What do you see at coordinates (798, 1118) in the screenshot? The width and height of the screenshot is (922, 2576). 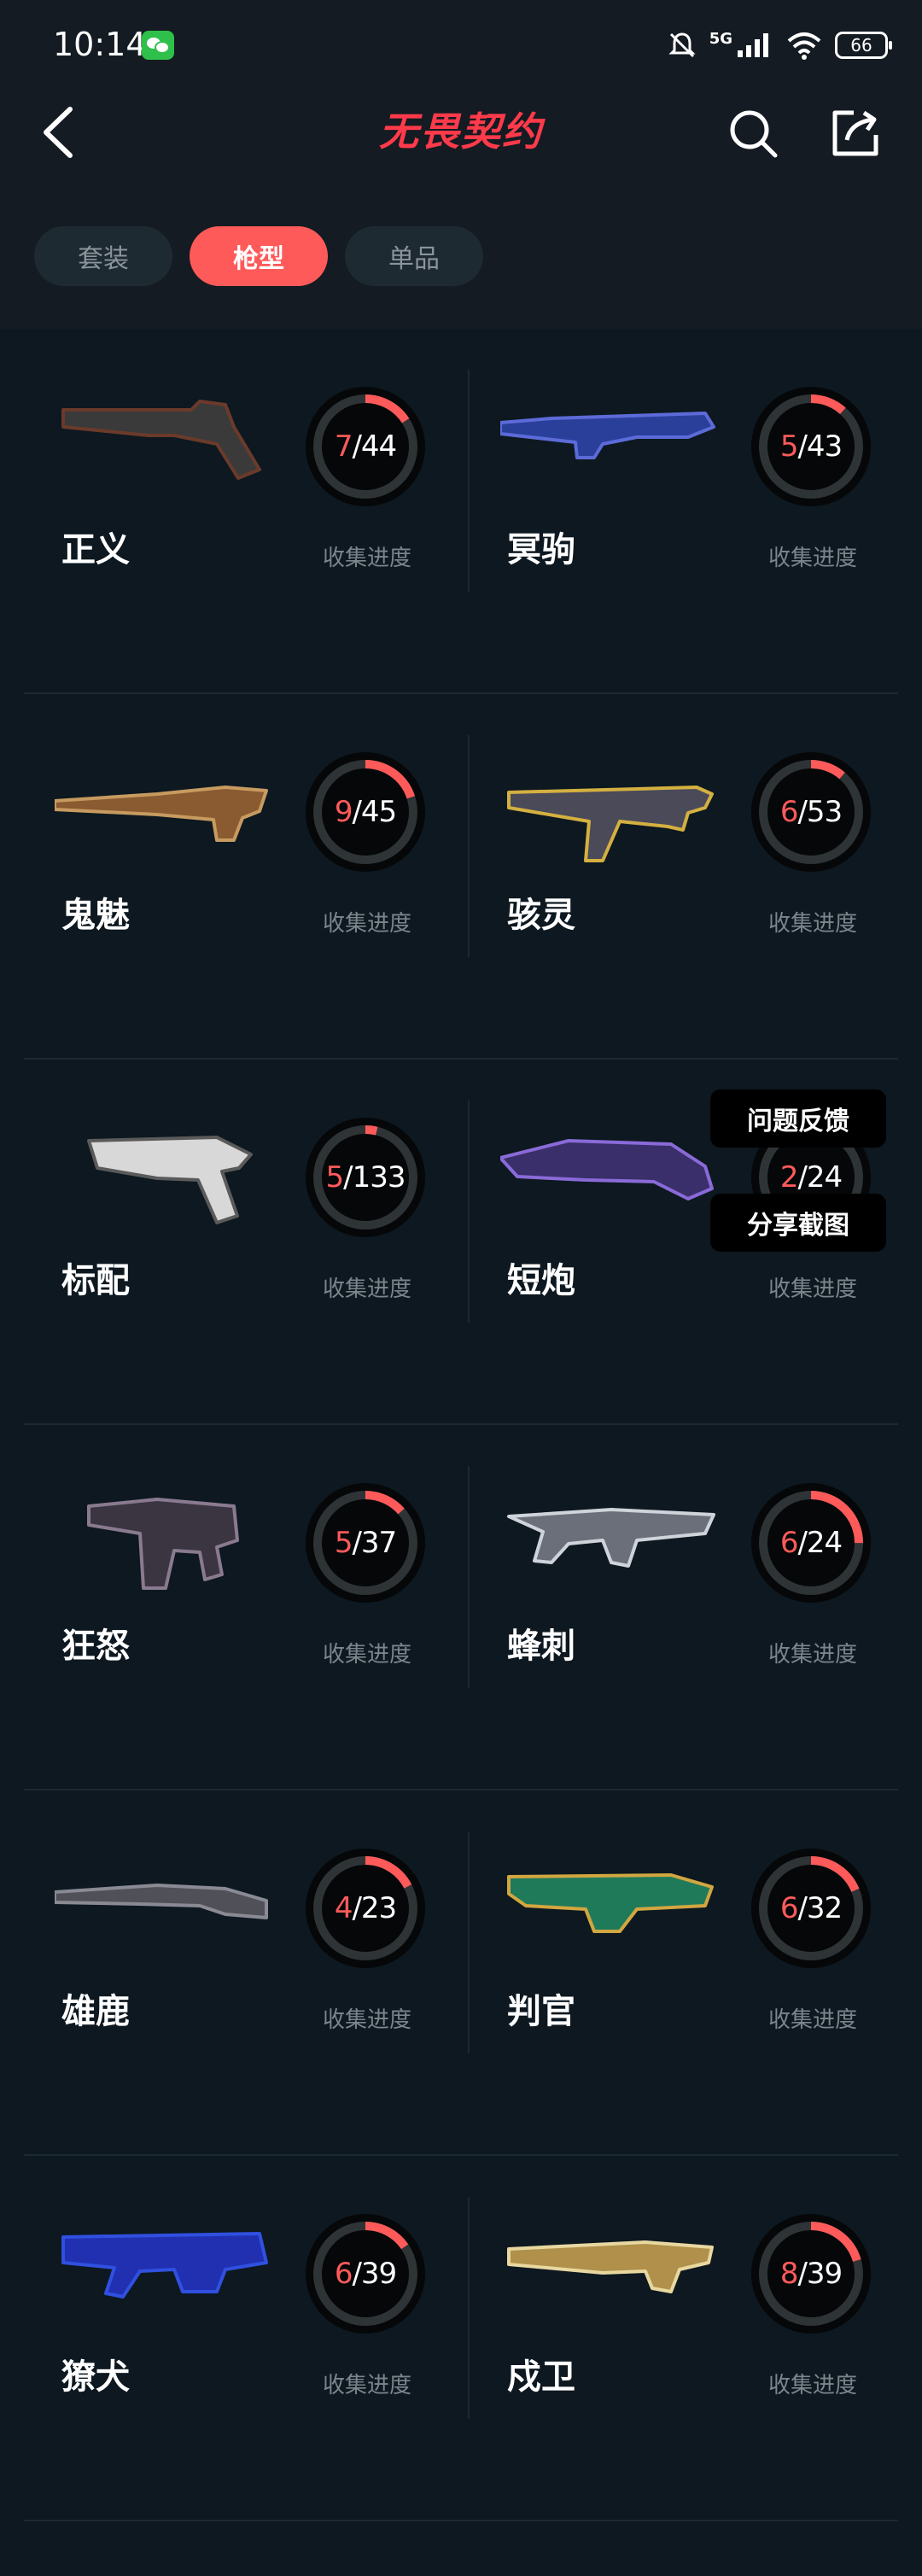 I see `feedback-button: 问题反馈` at bounding box center [798, 1118].